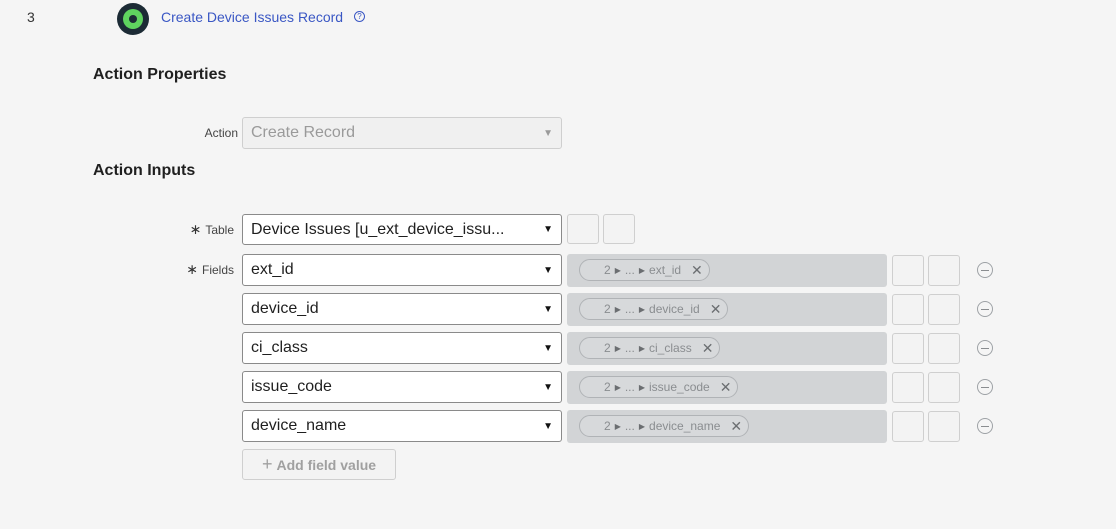  Describe the element at coordinates (679, 387) in the screenshot. I see `pill-value: issue_code` at that location.